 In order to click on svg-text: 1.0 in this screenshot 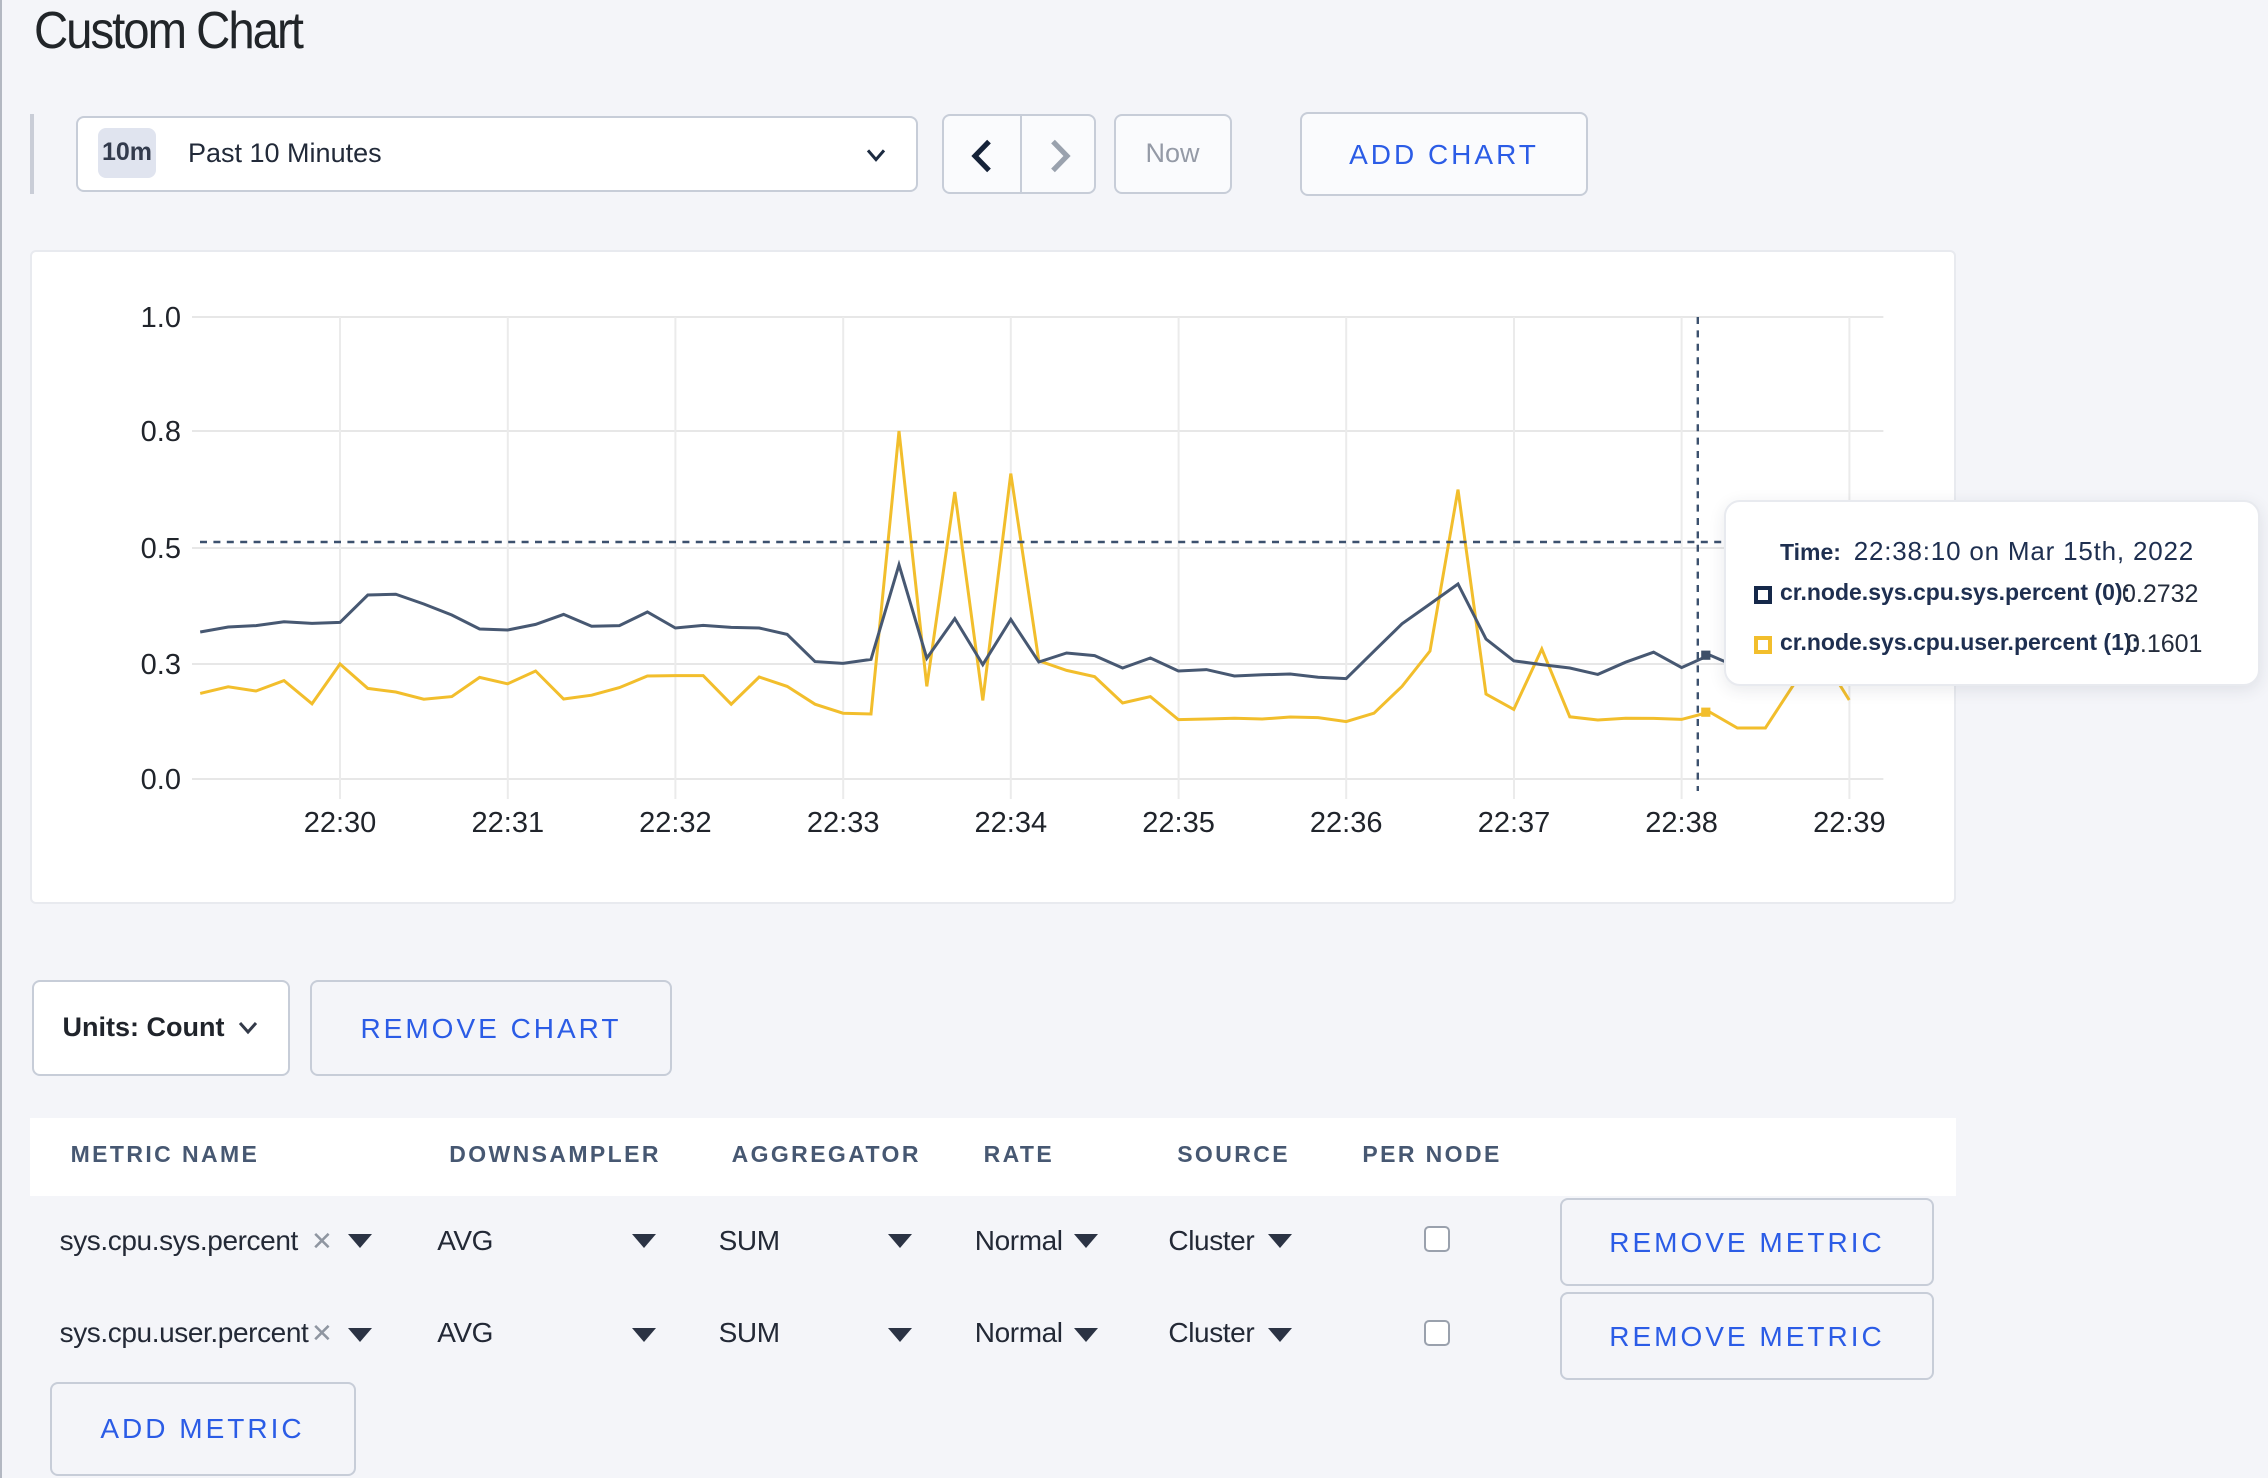, I will do `click(161, 317)`.